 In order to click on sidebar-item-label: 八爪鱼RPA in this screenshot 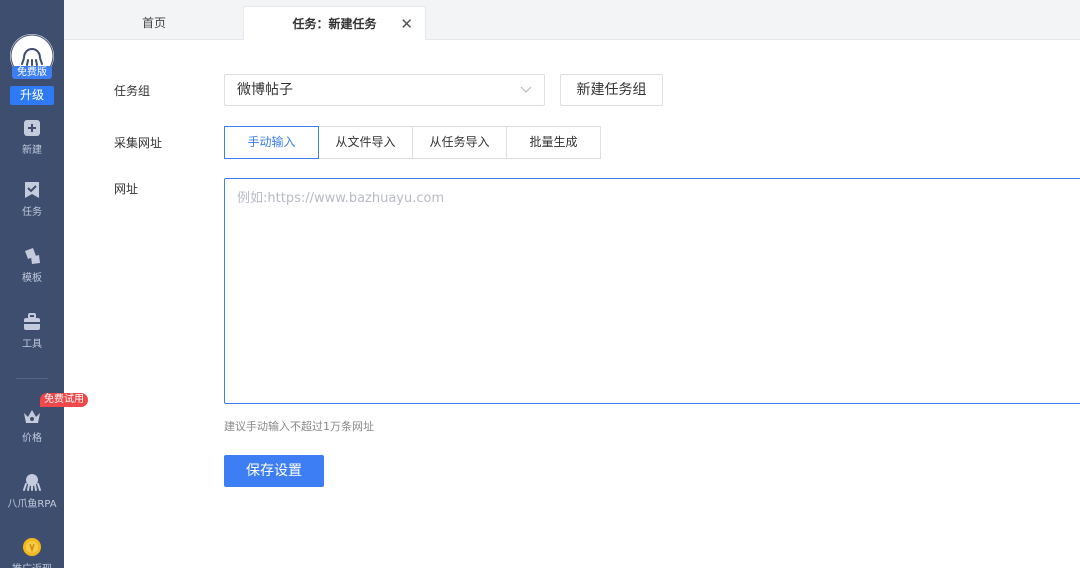, I will do `click(32, 504)`.